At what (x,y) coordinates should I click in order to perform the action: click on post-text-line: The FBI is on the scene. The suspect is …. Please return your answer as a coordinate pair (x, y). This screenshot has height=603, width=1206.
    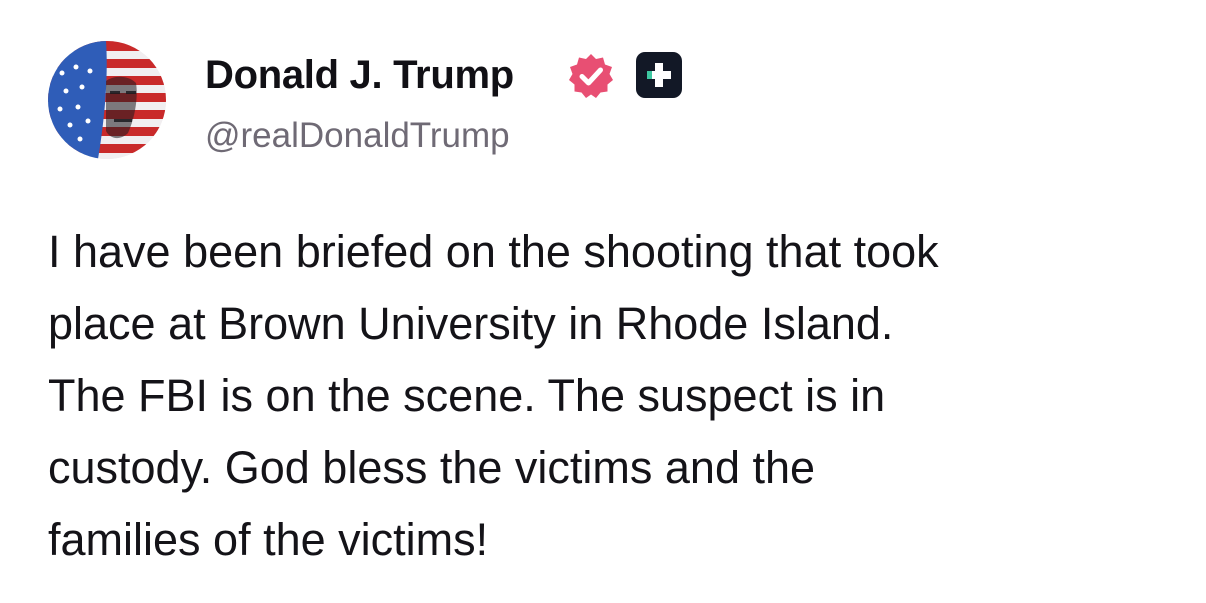
    Looking at the image, I should click on (467, 395).